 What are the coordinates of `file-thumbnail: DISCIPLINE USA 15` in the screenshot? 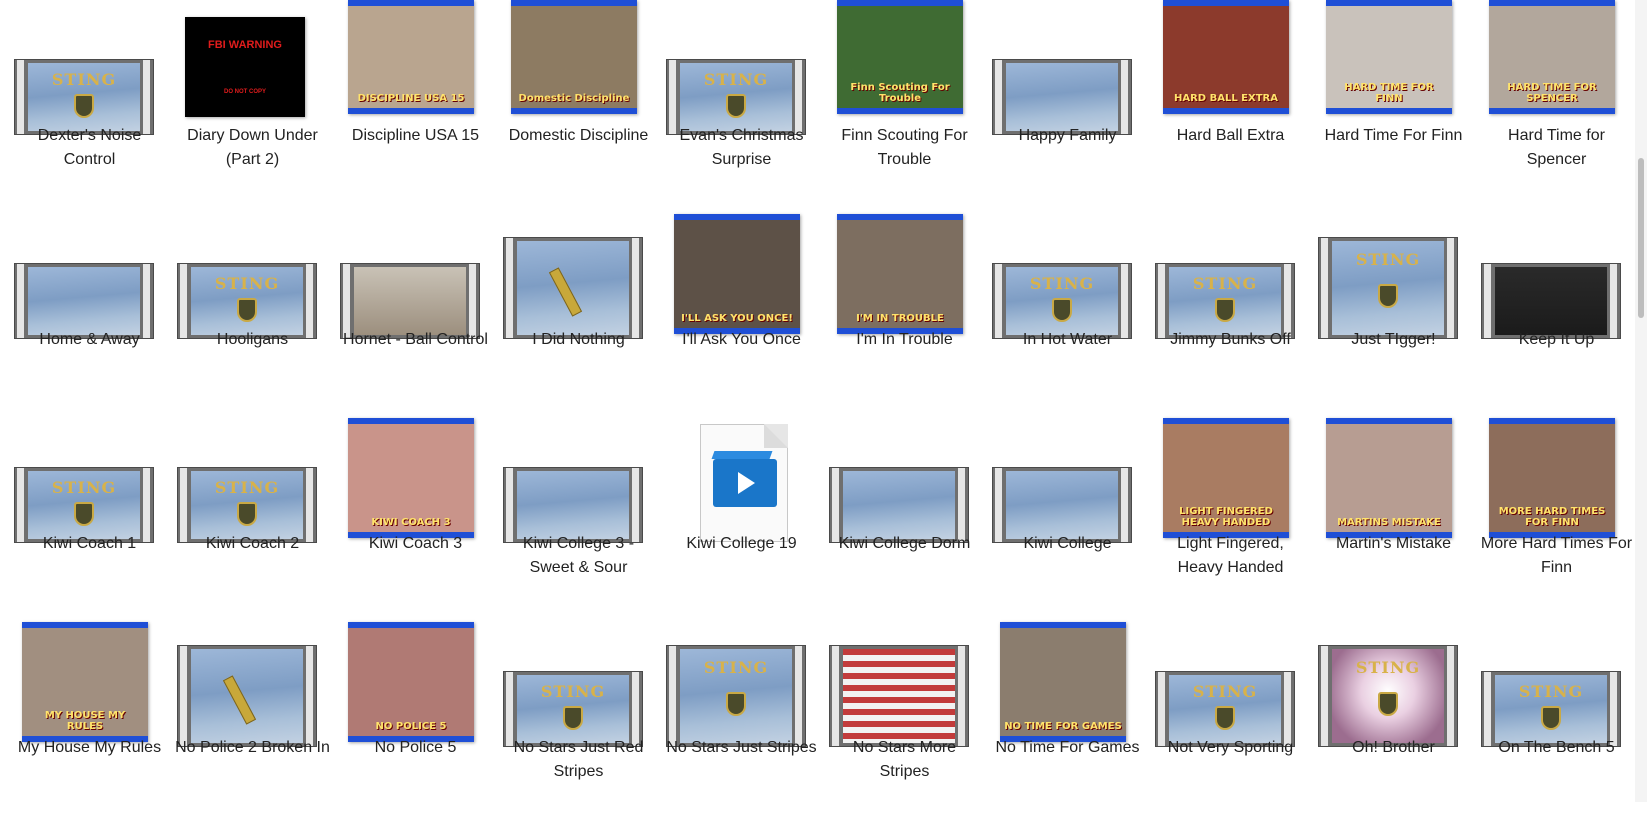 It's located at (415, 68).